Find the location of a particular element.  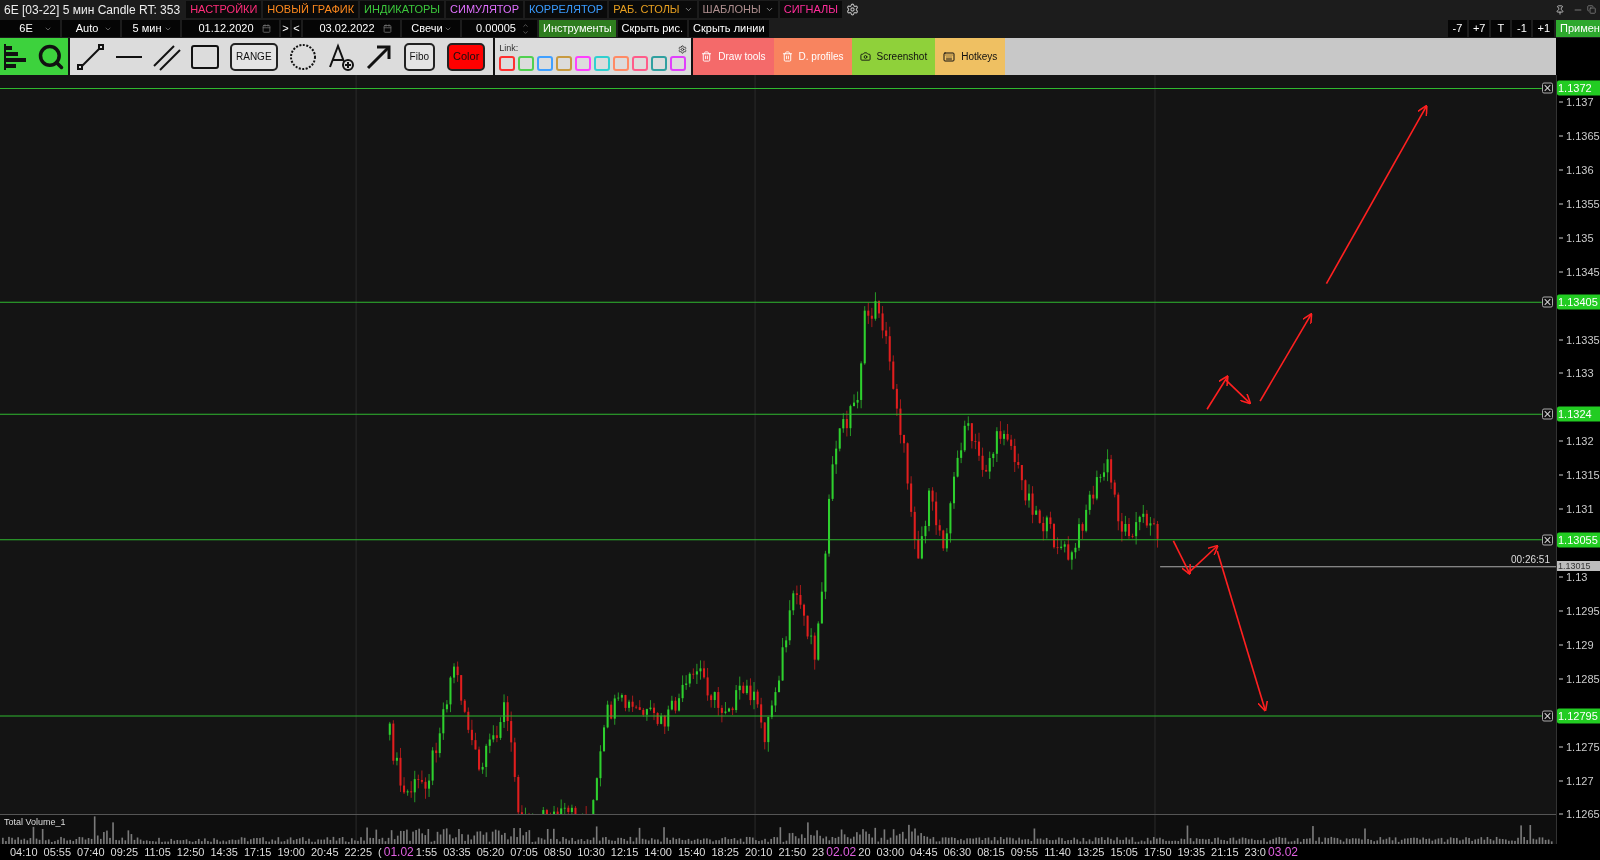

time-label: 20 is located at coordinates (864, 852).